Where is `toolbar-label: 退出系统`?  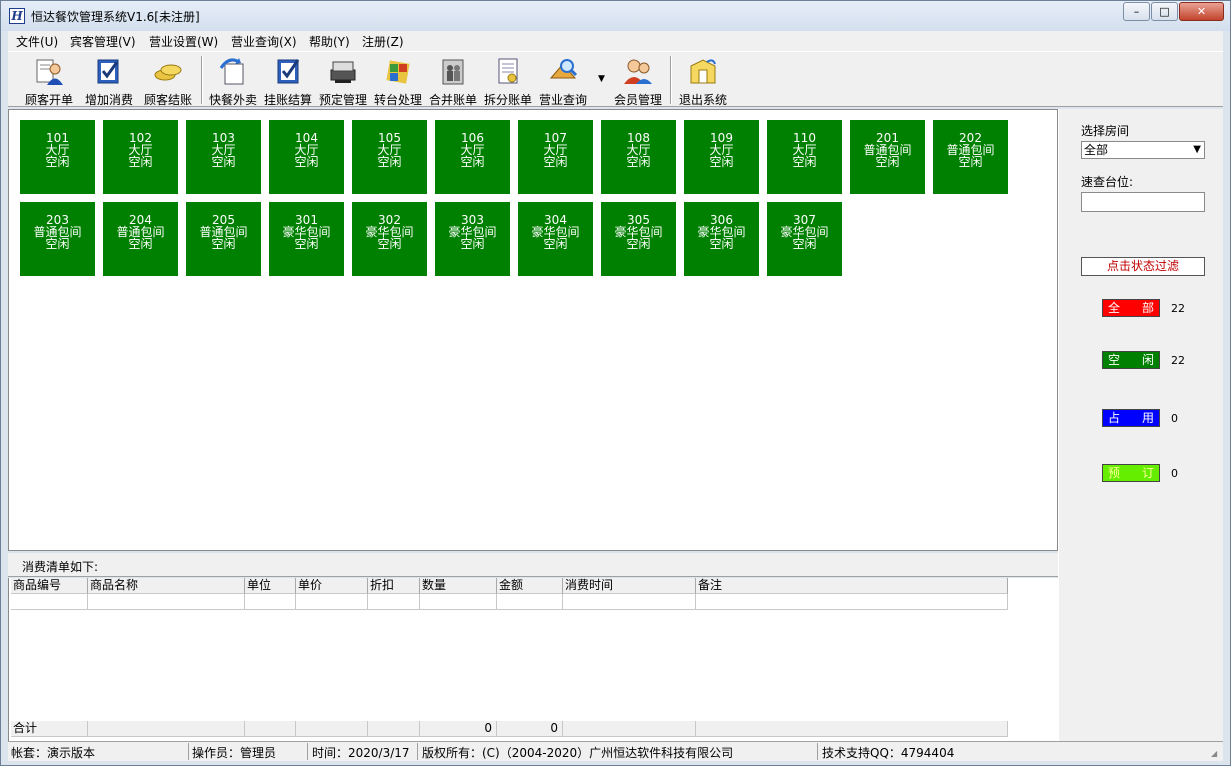 toolbar-label: 退出系统 is located at coordinates (702, 100).